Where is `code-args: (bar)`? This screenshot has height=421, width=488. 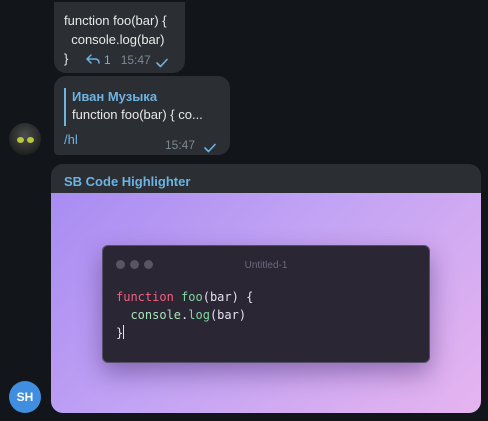
code-args: (bar) is located at coordinates (228, 315).